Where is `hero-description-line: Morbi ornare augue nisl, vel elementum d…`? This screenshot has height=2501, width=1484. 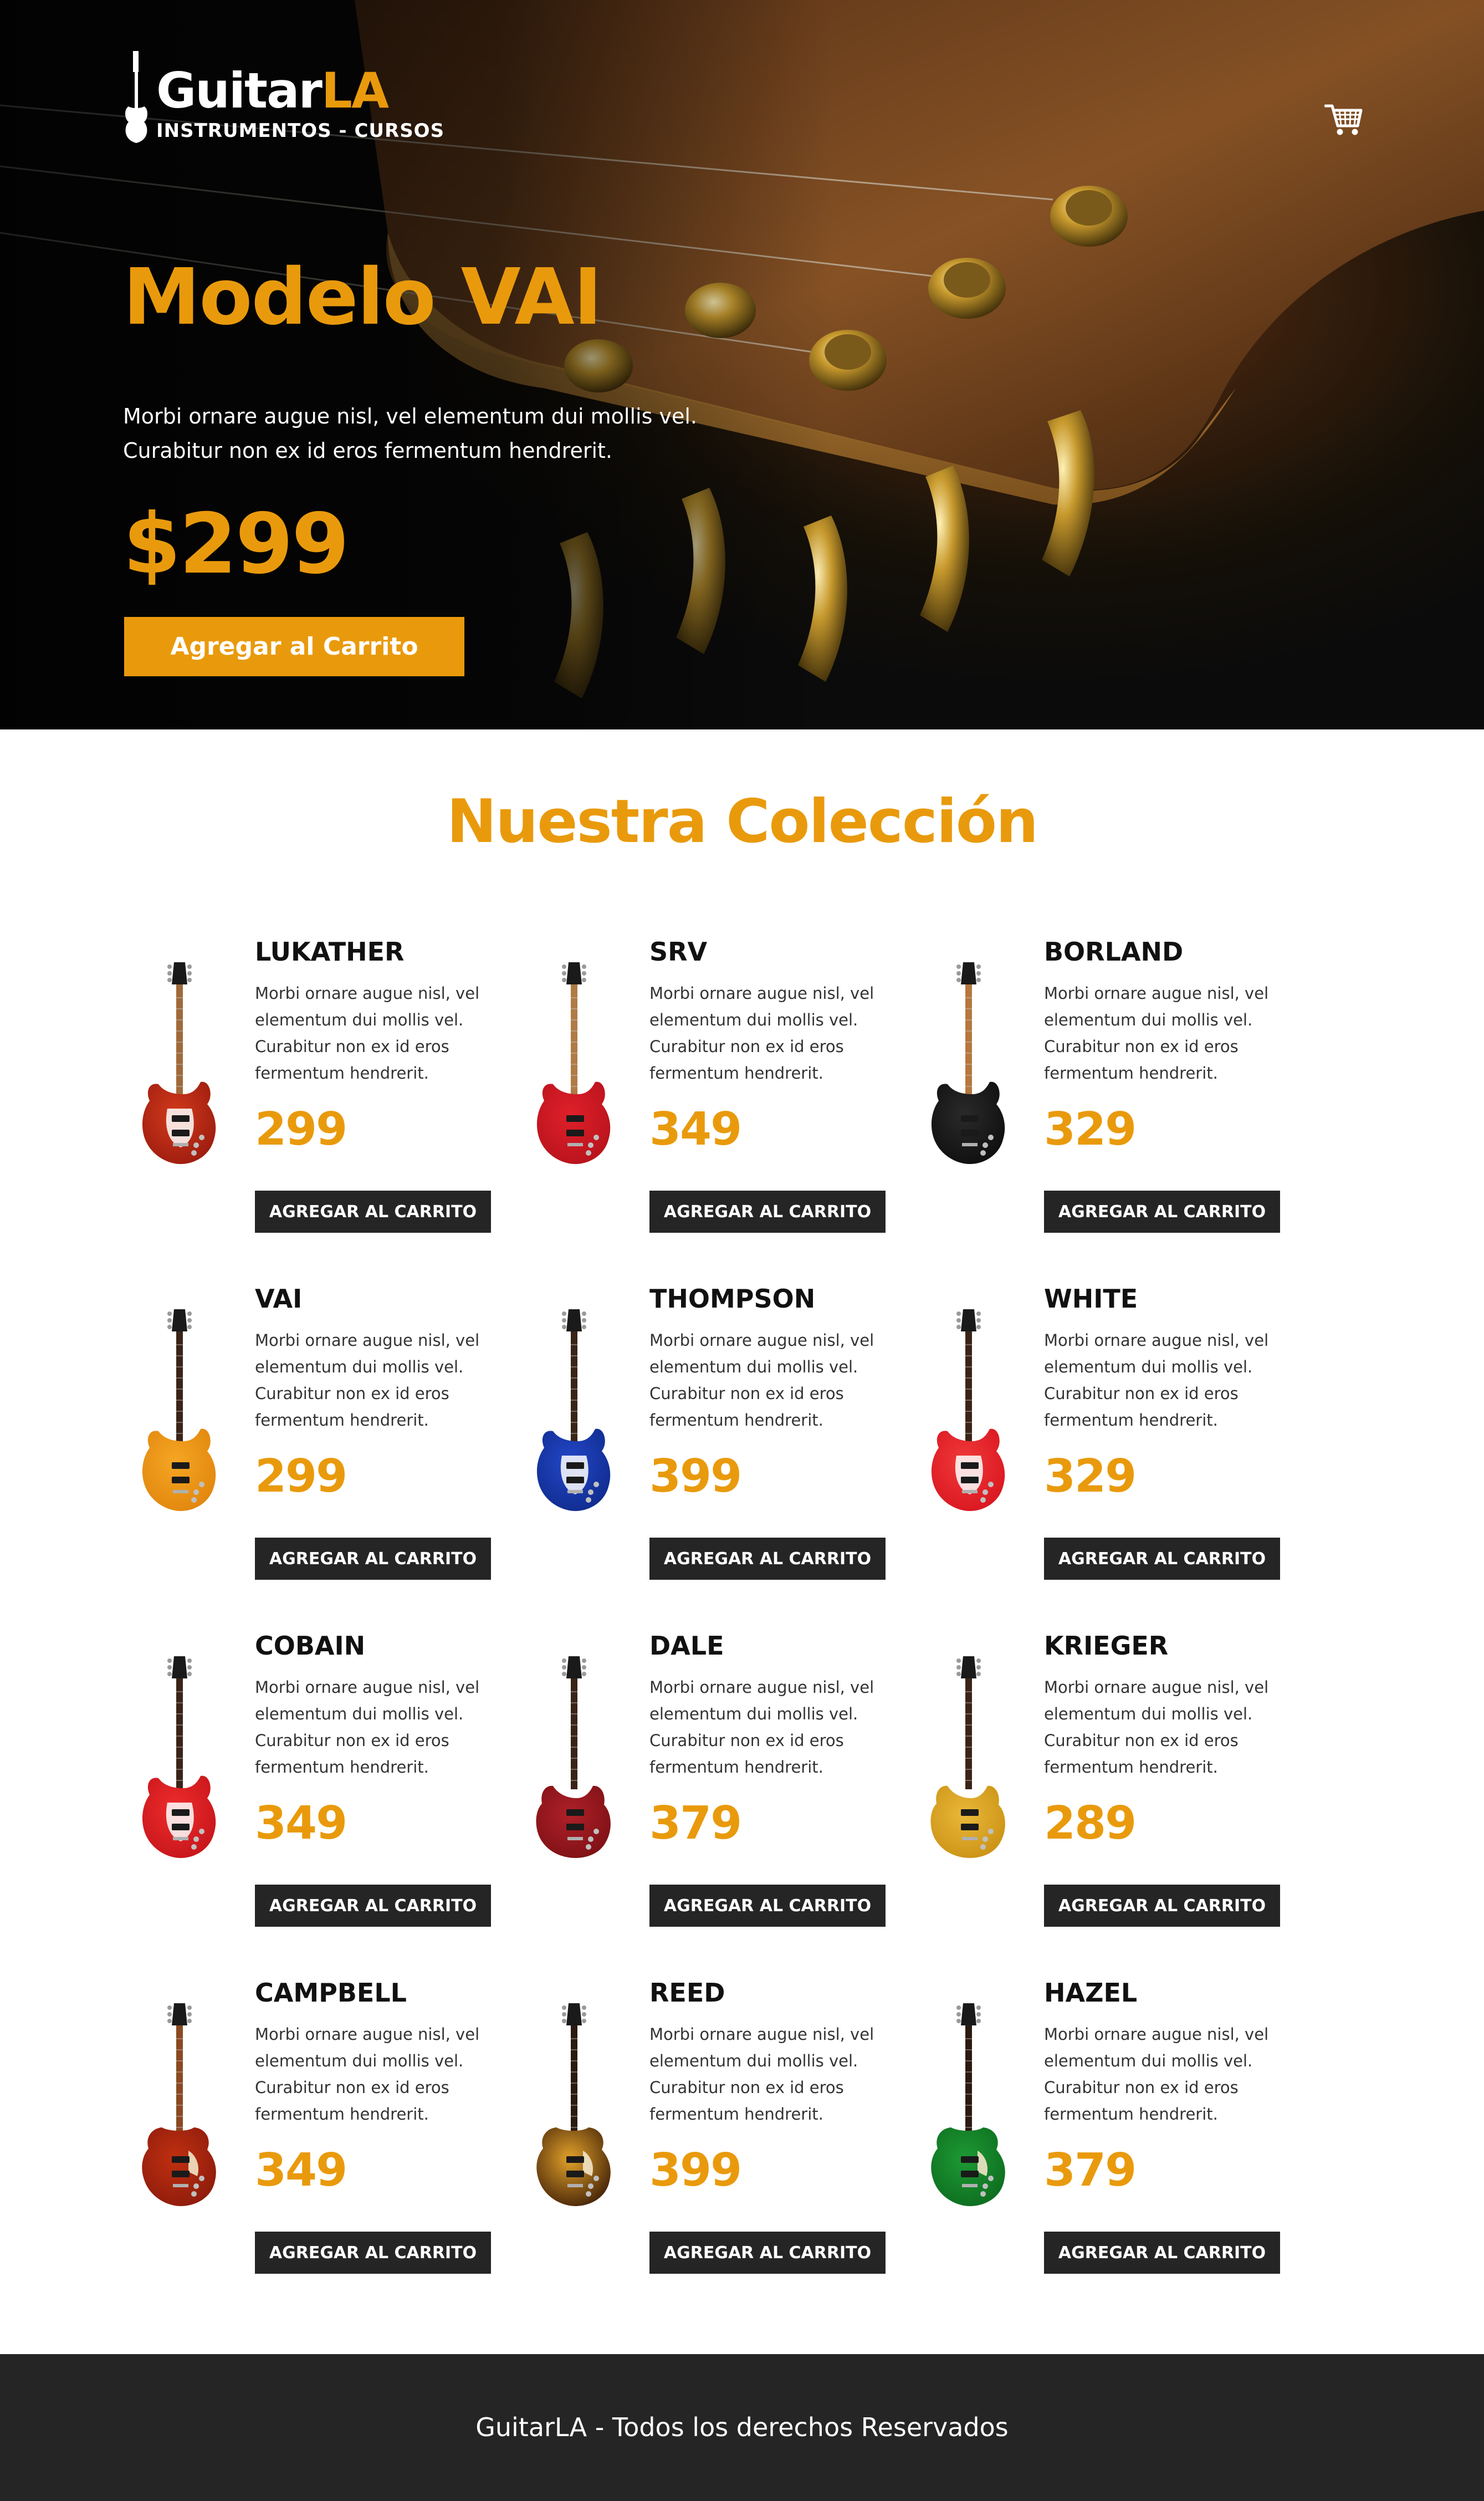
hero-description-line: Morbi ornare augue nisl, vel elementum d… is located at coordinates (410, 416).